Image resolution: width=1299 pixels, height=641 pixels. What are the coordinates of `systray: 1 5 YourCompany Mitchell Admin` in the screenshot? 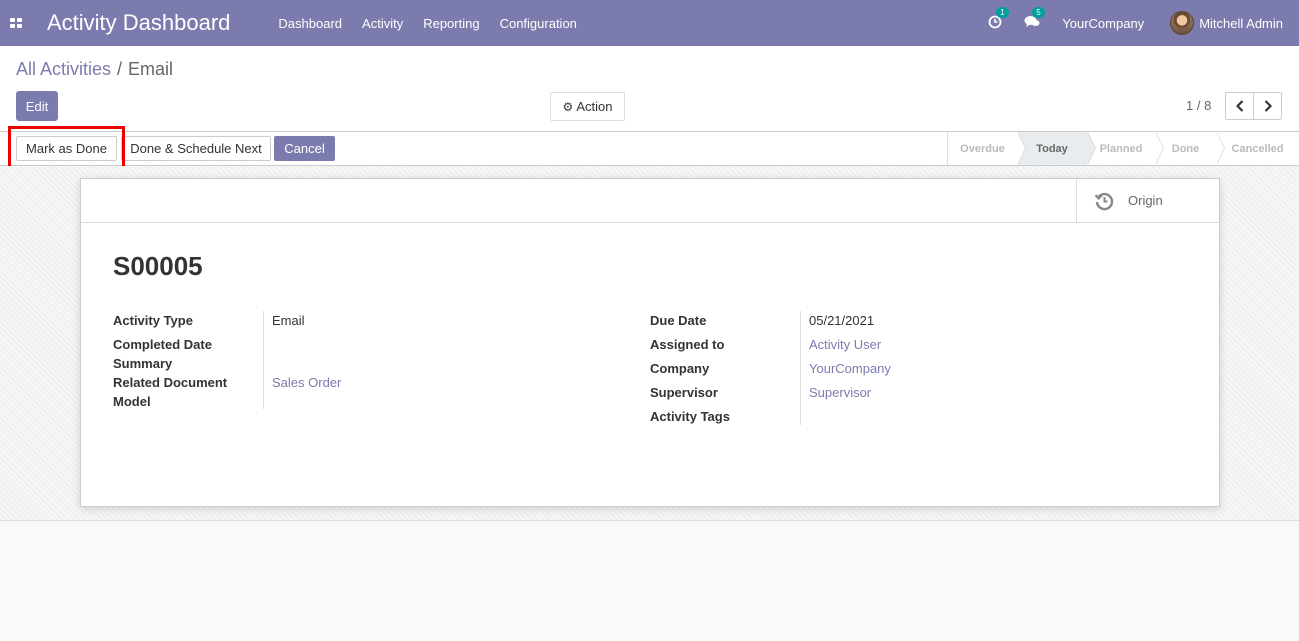 It's located at (1143, 23).